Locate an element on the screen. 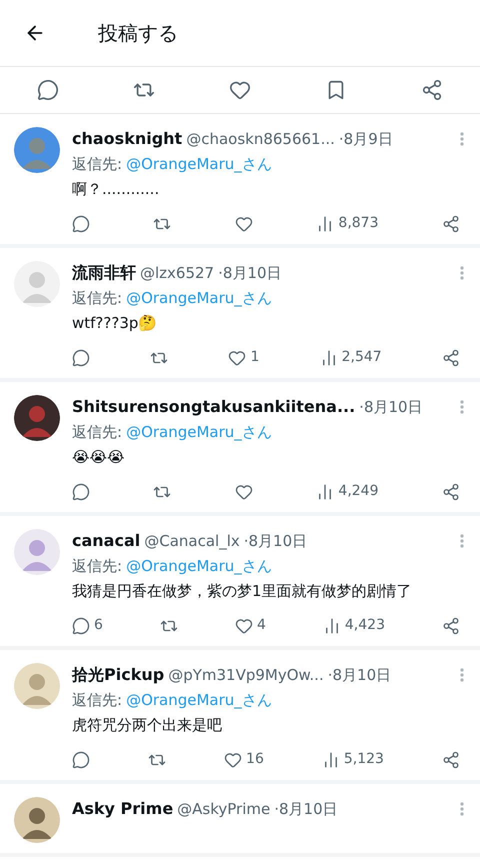  user-name: Asky Prime is located at coordinates (123, 809).